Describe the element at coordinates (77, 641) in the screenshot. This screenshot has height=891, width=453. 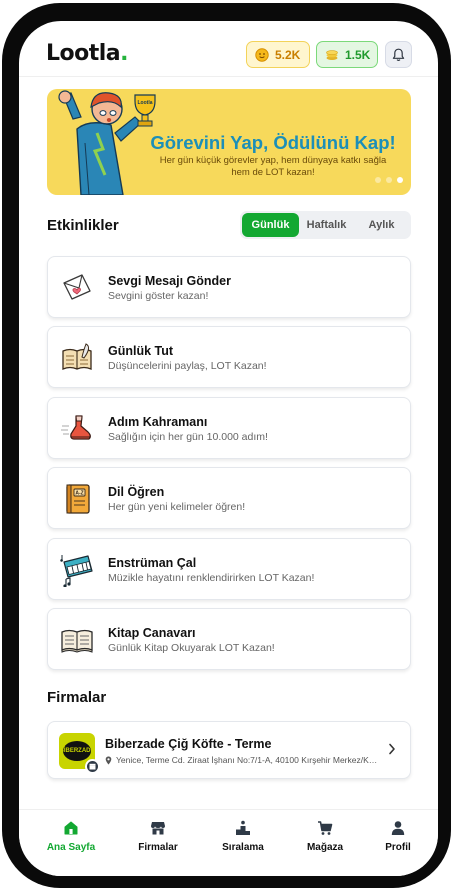
I see `open-book-icon` at that location.